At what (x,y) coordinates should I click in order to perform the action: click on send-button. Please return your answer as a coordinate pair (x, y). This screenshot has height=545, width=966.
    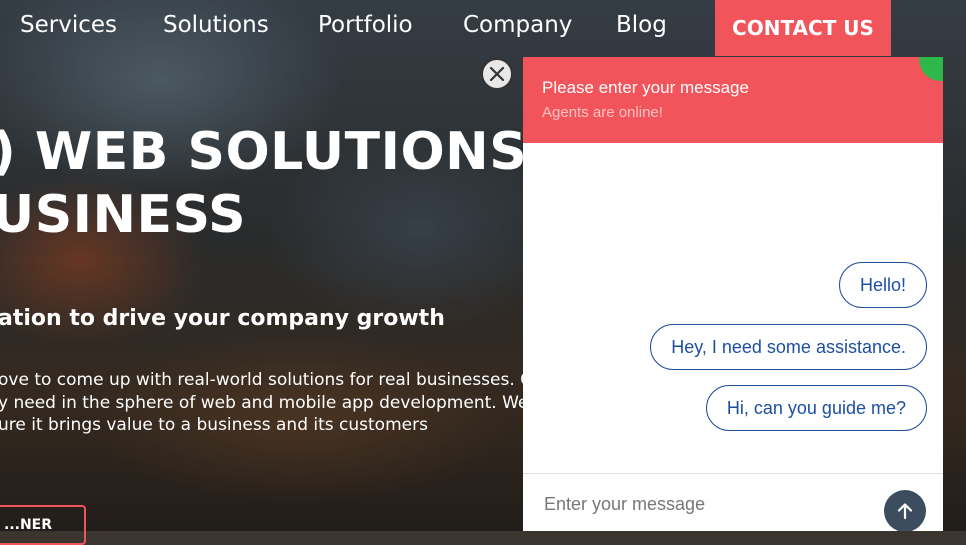
    Looking at the image, I should click on (905, 510).